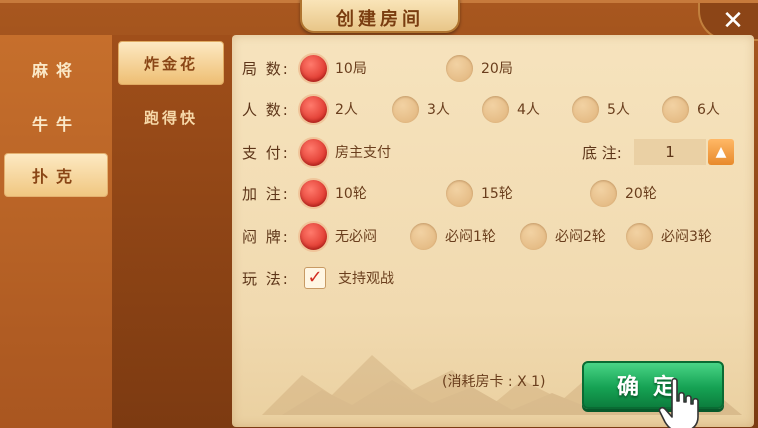  What do you see at coordinates (266, 109) in the screenshot?
I see `players-label: 人 数:` at bounding box center [266, 109].